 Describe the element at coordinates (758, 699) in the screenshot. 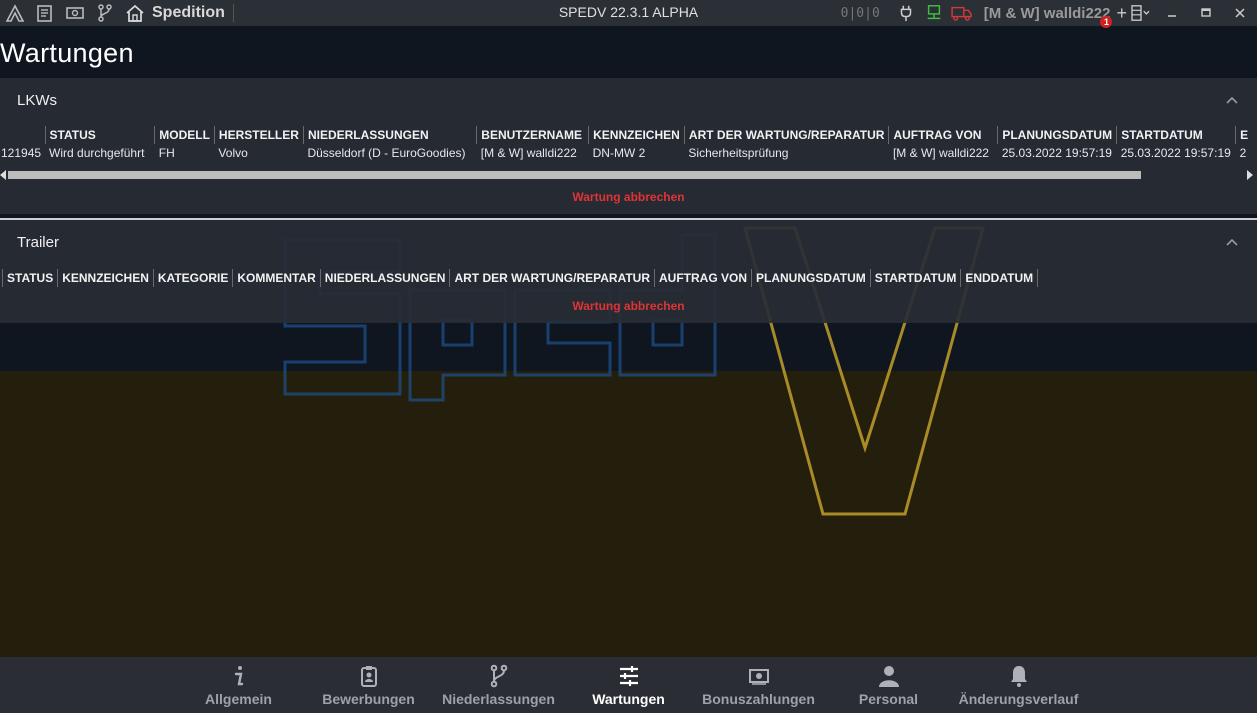

I see `nav-label: Bonuszahlungen` at that location.